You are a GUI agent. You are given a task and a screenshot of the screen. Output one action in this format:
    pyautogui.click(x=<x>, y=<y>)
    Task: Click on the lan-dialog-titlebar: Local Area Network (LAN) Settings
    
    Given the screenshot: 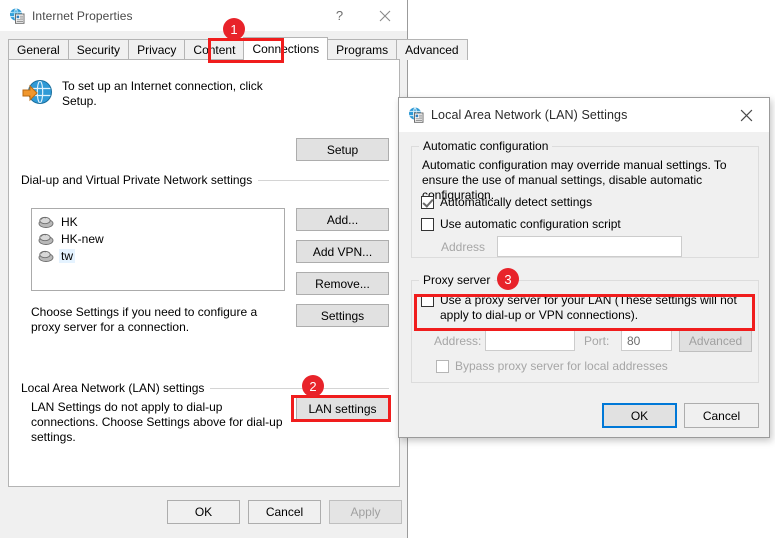 What is the action you would take?
    pyautogui.click(x=584, y=115)
    